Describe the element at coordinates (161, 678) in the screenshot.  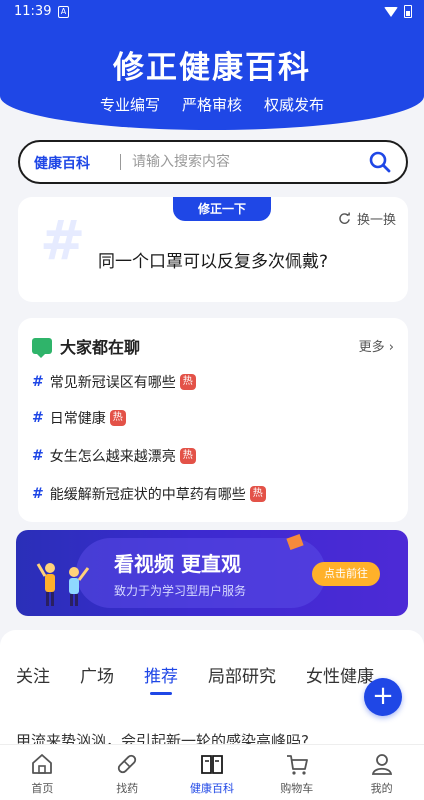
I see `tab-recommend: 推荐` at that location.